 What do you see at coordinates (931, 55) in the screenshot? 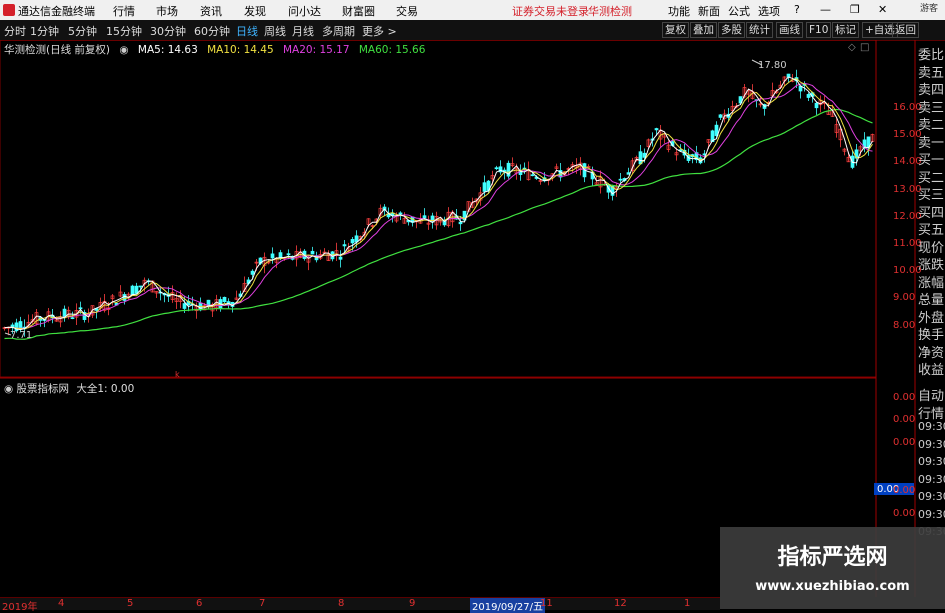
I see `quote-label: 委比` at bounding box center [931, 55].